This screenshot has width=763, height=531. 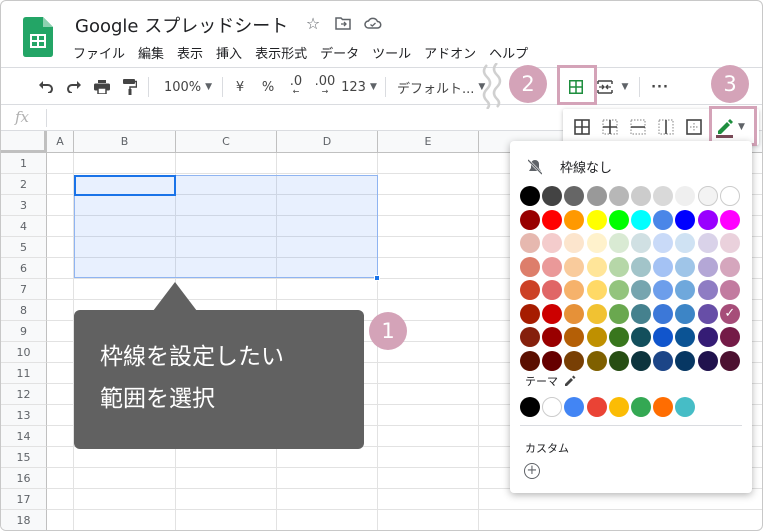 I want to click on merge-caret-icon: ▼, so click(x=625, y=87).